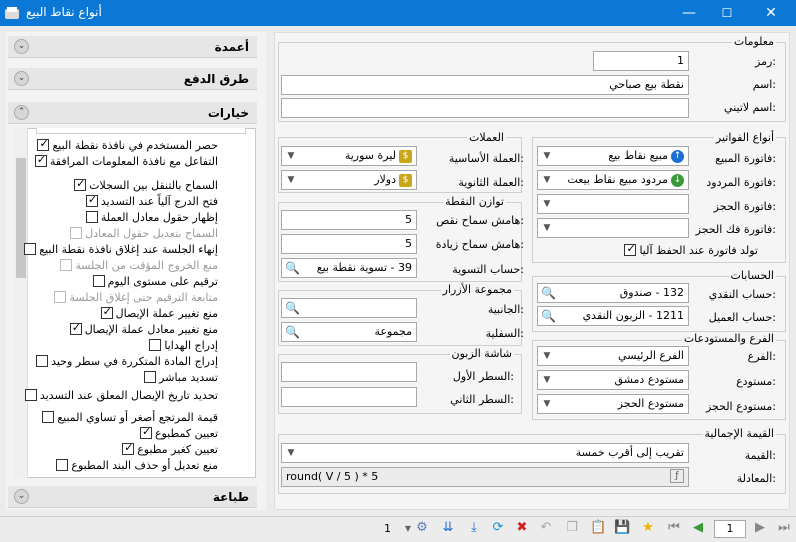 The height and width of the screenshot is (542, 796). Describe the element at coordinates (109, 395) in the screenshot. I see `option-item: تحديد تاريخ الإيصال المعلق عند التسديد` at that location.